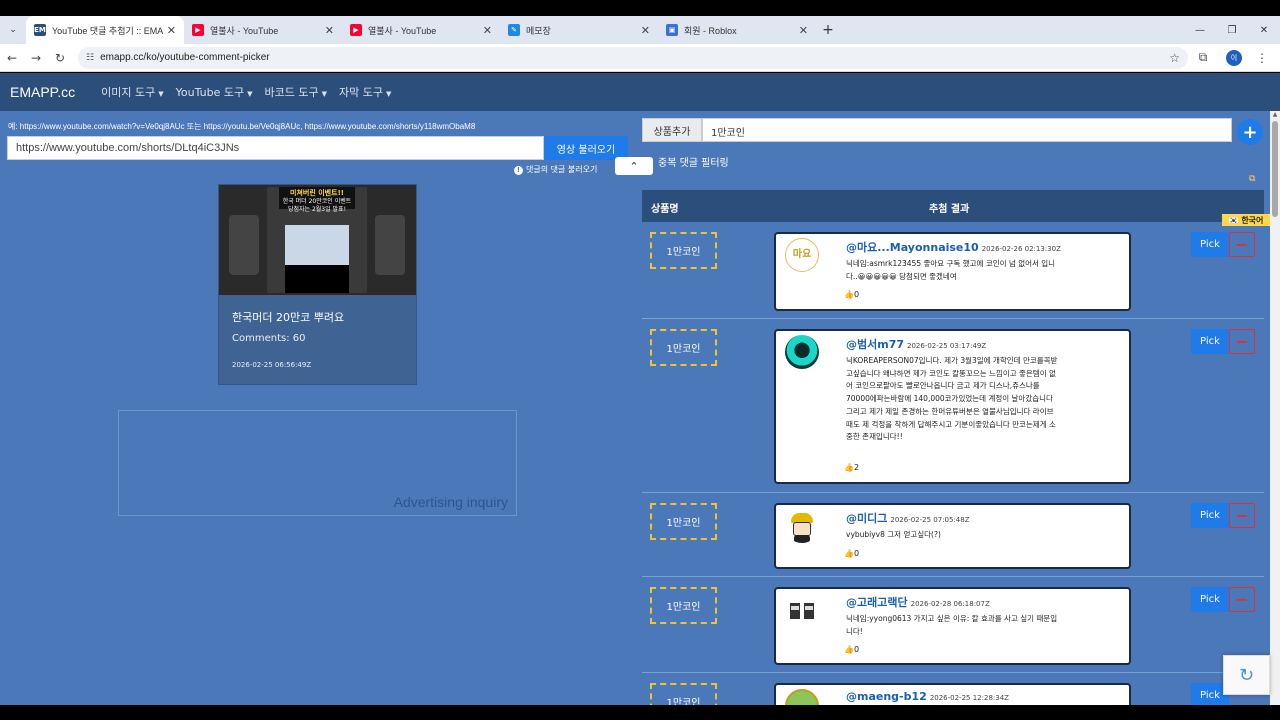  I want to click on nav-subtitle-tools: 자막 도구 ▼, so click(365, 92).